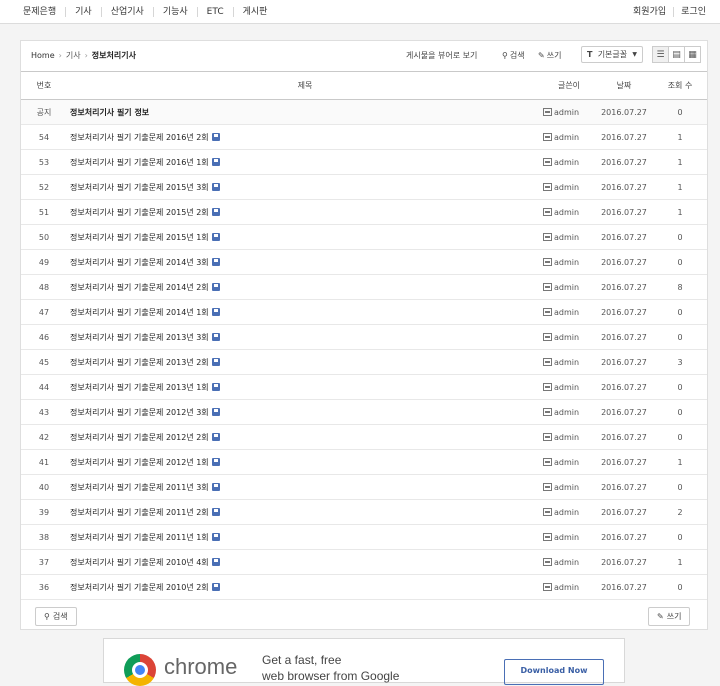  What do you see at coordinates (56, 616) in the screenshot?
I see `bottom-search-button: ⚲ 검색` at bounding box center [56, 616].